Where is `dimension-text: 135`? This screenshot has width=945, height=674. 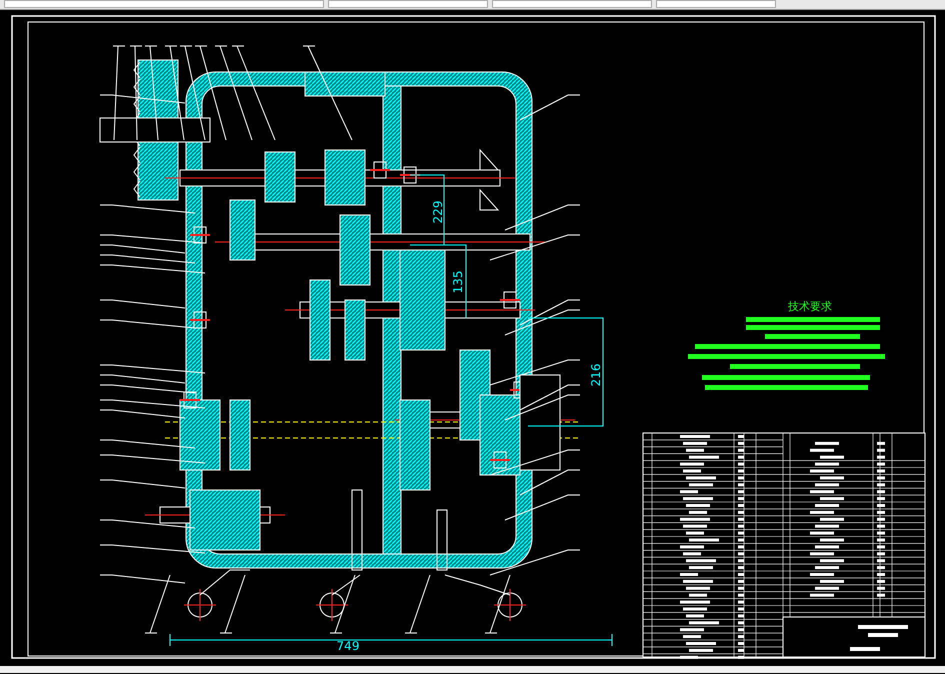
dimension-text: 135 is located at coordinates (458, 282).